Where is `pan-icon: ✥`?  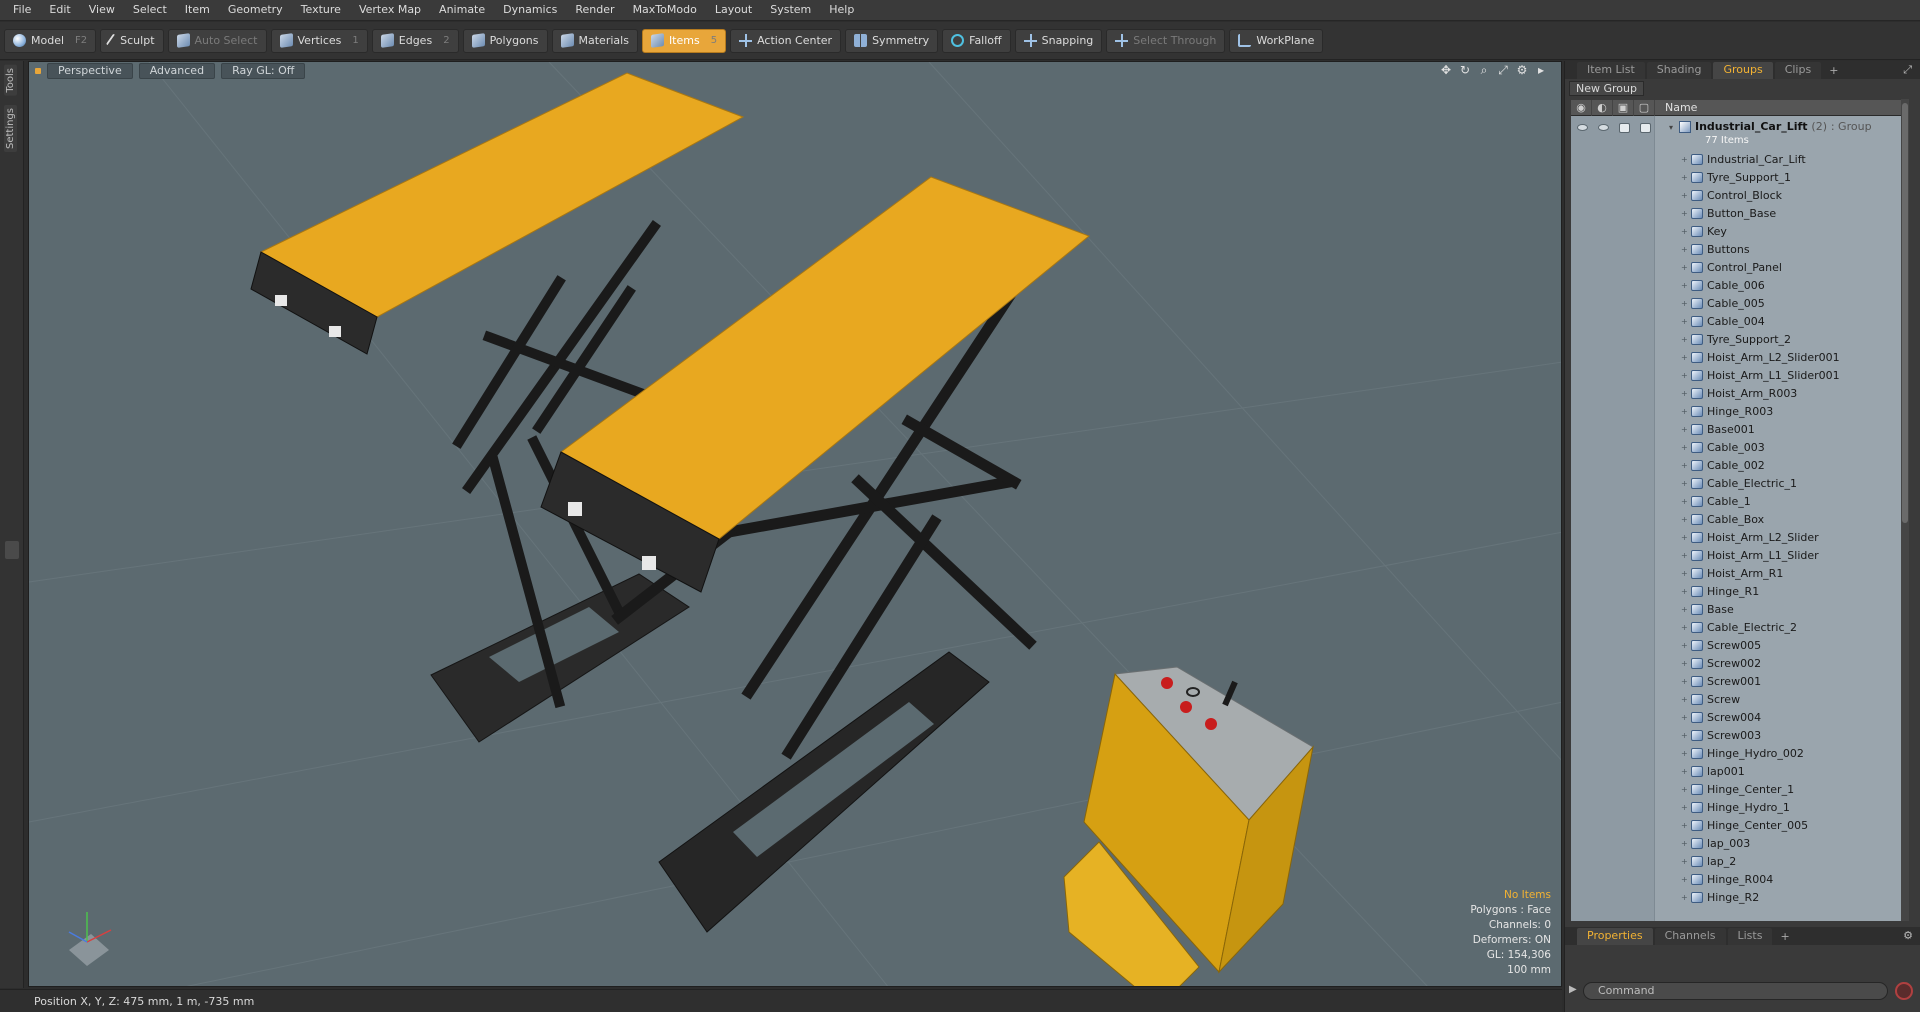 pan-icon: ✥ is located at coordinates (1446, 70).